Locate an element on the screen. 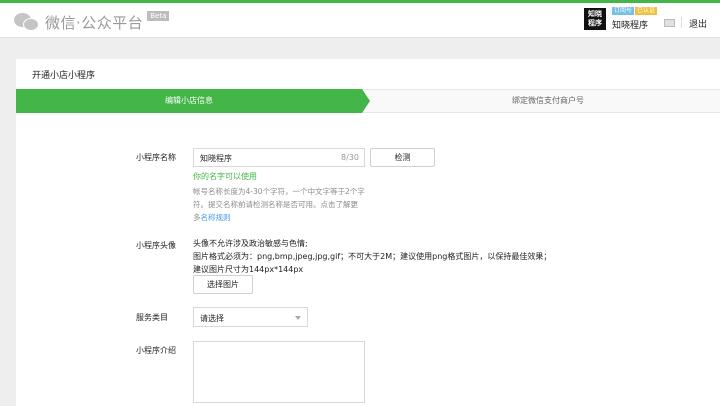 The image size is (720, 406). chevron-down-icon is located at coordinates (298, 318).